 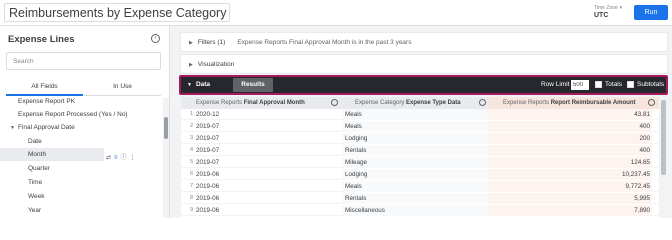 What do you see at coordinates (598, 84) in the screenshot?
I see `totals-checkbox` at bounding box center [598, 84].